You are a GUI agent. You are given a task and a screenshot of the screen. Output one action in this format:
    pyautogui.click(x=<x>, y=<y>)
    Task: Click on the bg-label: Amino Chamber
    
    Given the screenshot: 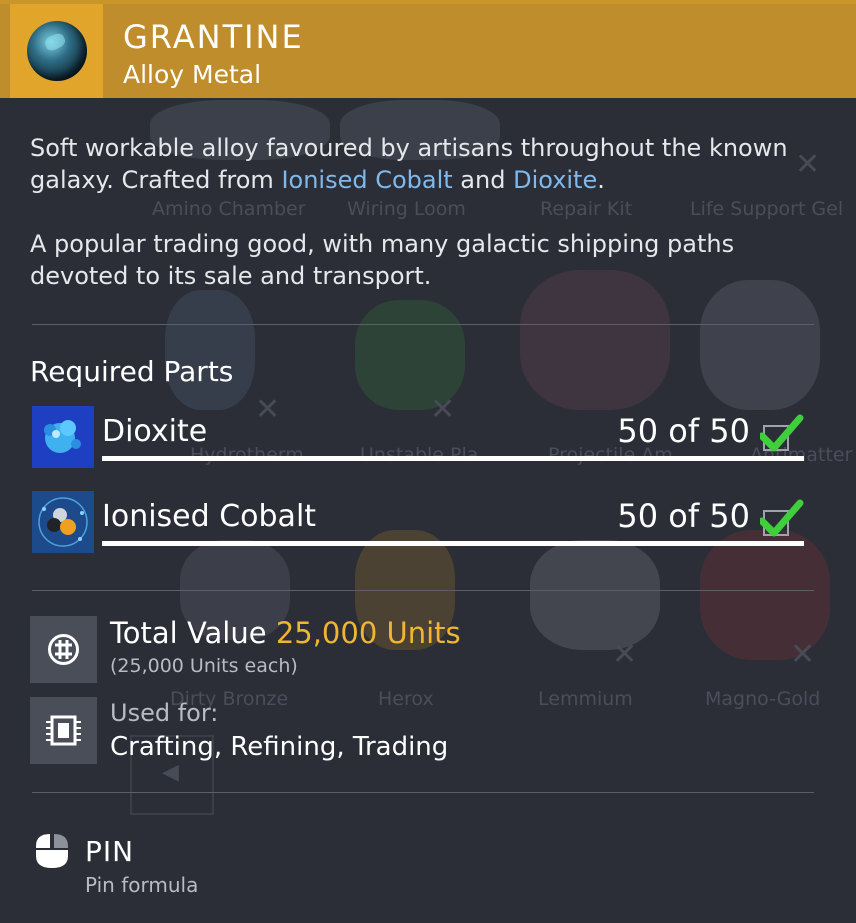 What is the action you would take?
    pyautogui.click(x=229, y=209)
    